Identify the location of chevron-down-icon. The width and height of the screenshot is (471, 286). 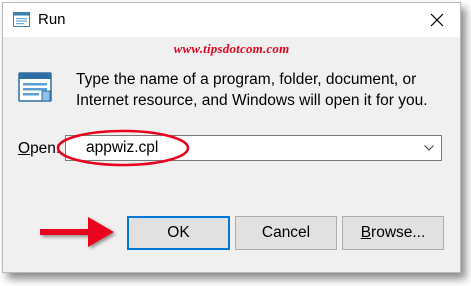
(429, 148).